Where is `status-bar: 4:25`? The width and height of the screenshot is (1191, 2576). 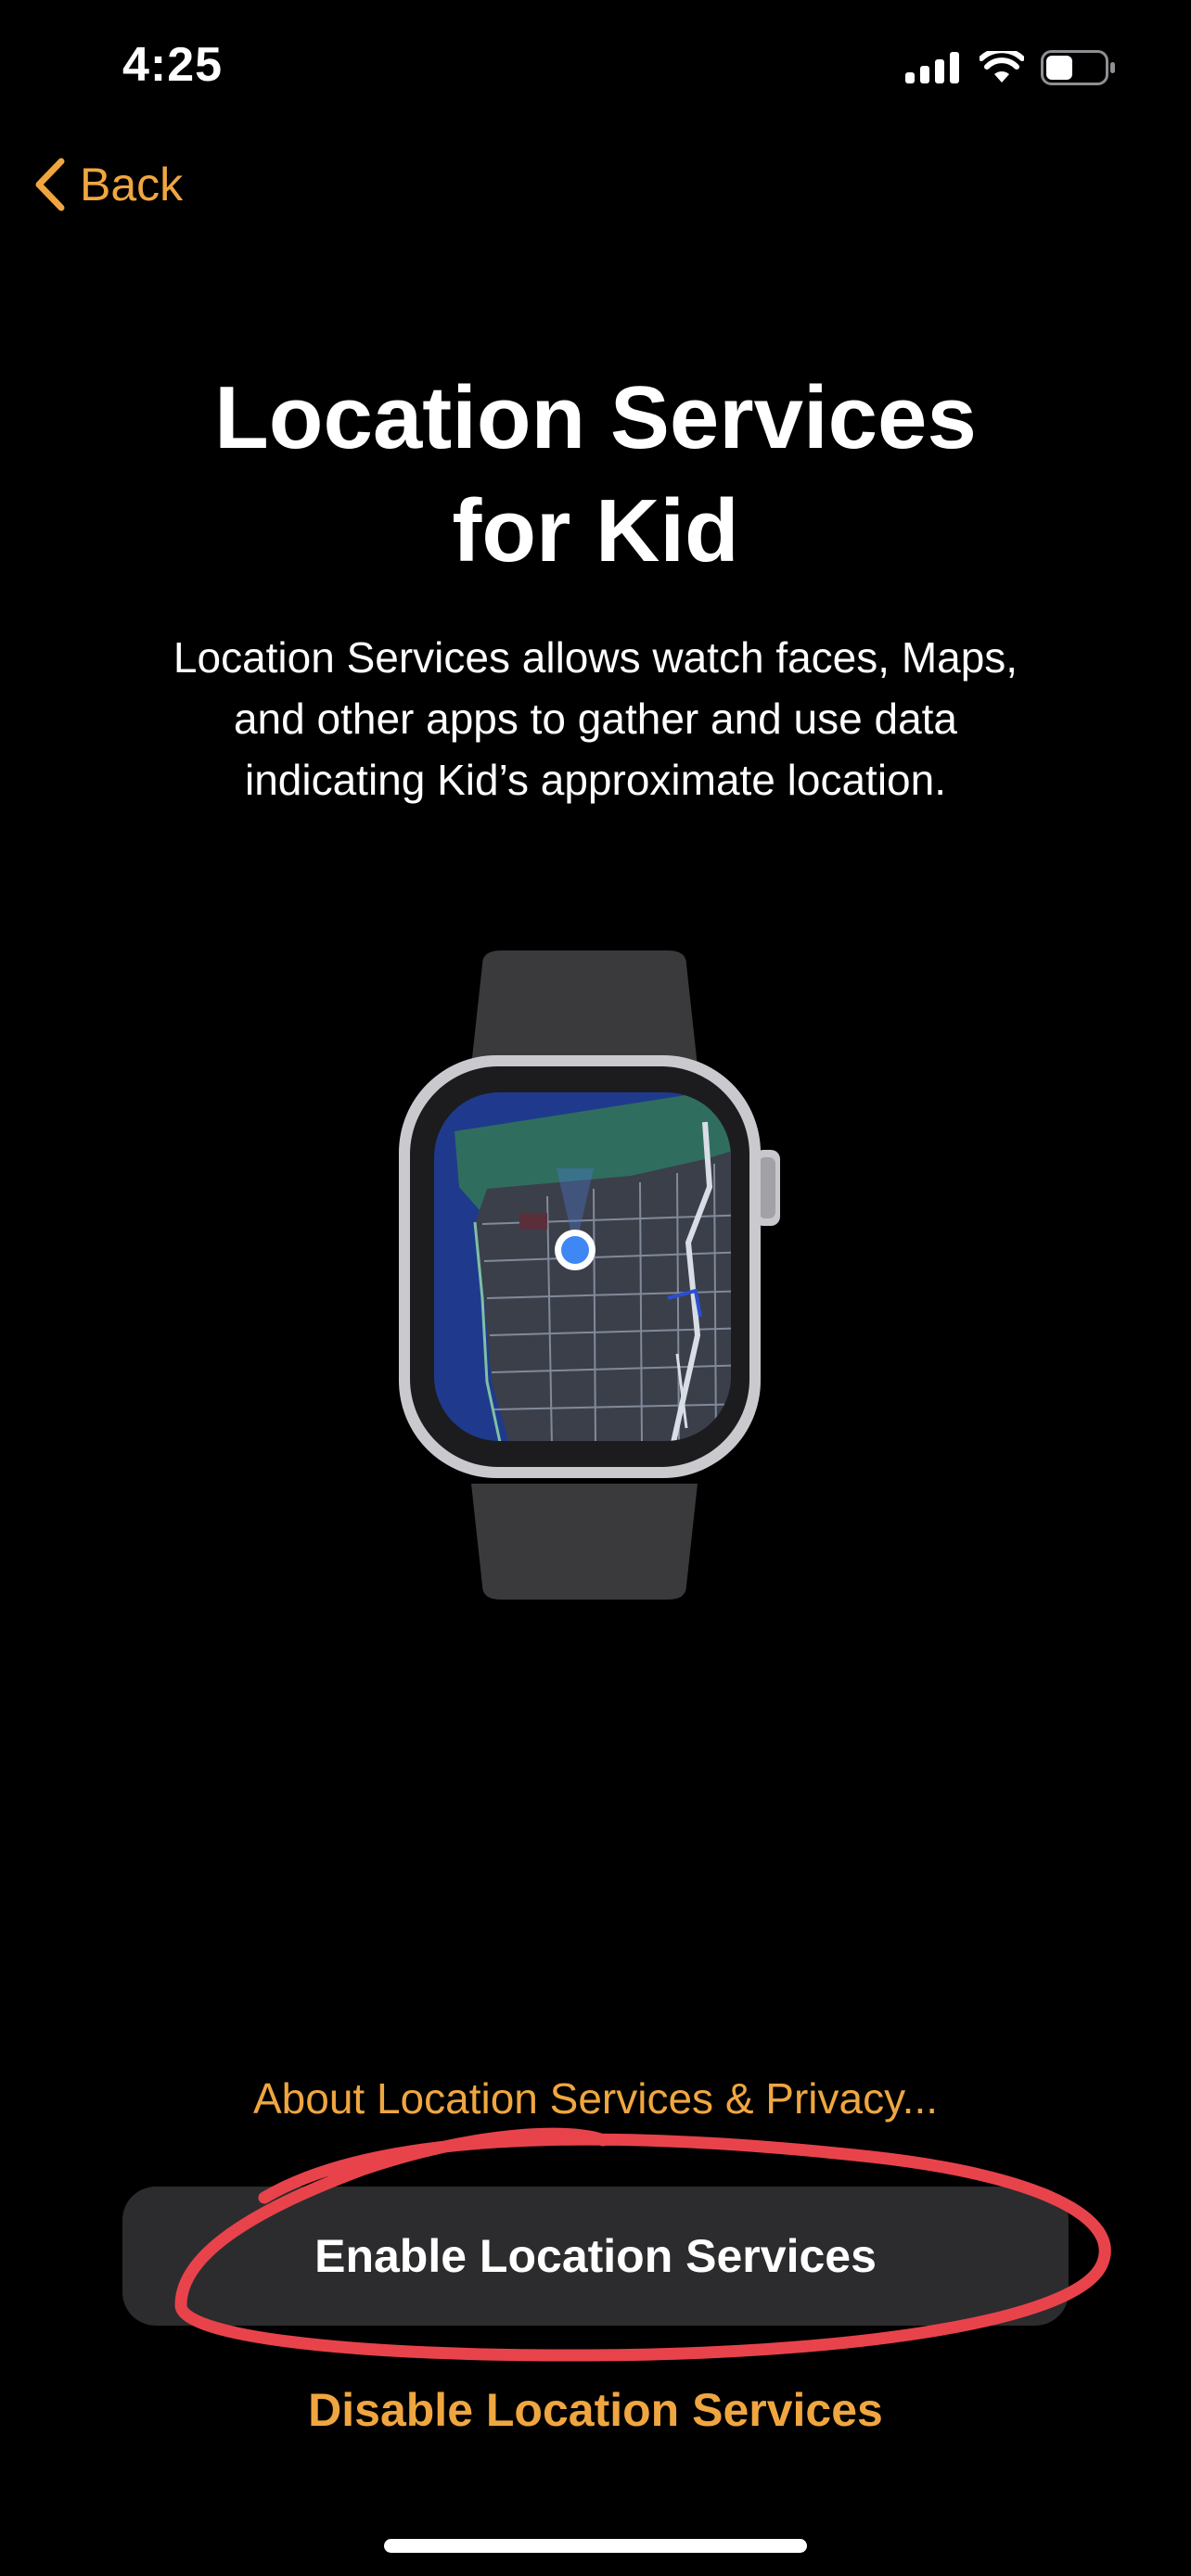 status-bar: 4:25 is located at coordinates (595, 65).